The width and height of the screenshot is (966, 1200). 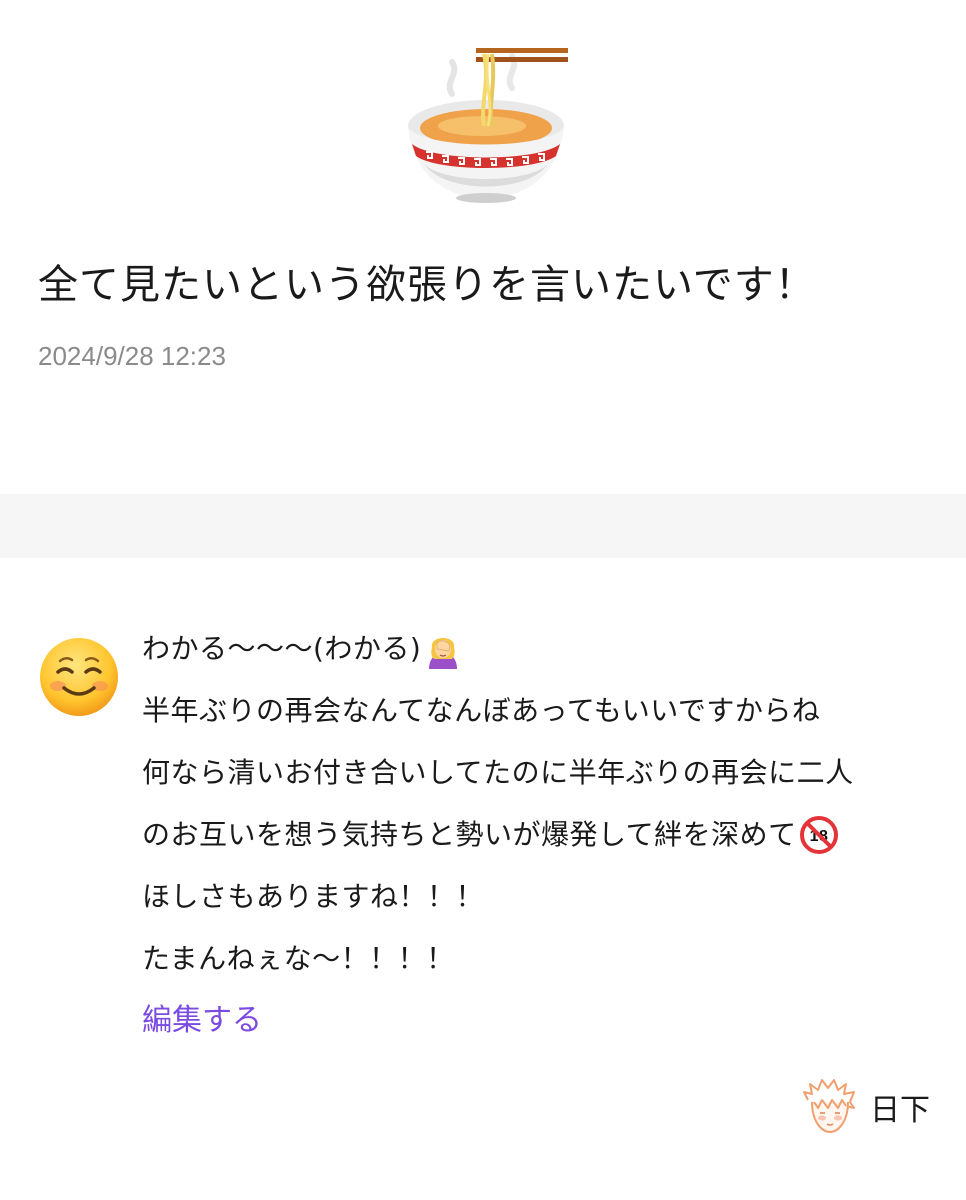 What do you see at coordinates (427, 285) in the screenshot?
I see `question-title: 全て見たいという欲張りを言いたいです！` at bounding box center [427, 285].